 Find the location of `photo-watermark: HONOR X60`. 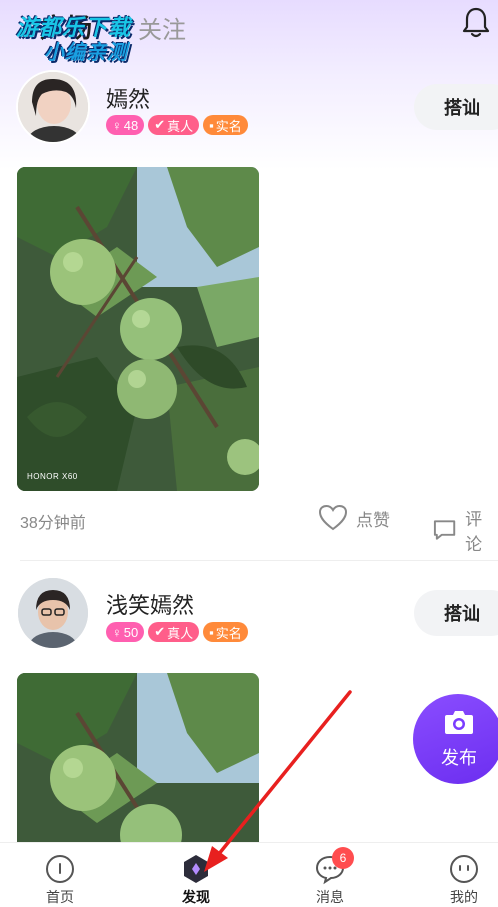

photo-watermark: HONOR X60 is located at coordinates (52, 476).